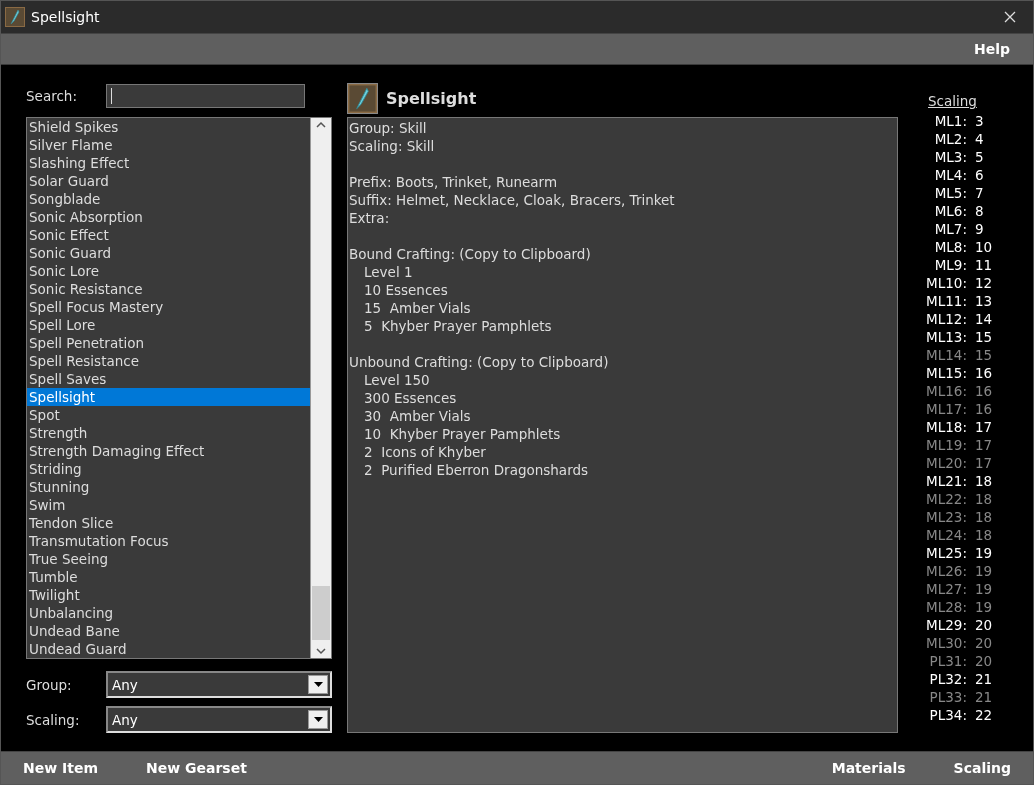 The image size is (1034, 785). What do you see at coordinates (168, 541) in the screenshot?
I see `list-item: Transmutation Focus` at bounding box center [168, 541].